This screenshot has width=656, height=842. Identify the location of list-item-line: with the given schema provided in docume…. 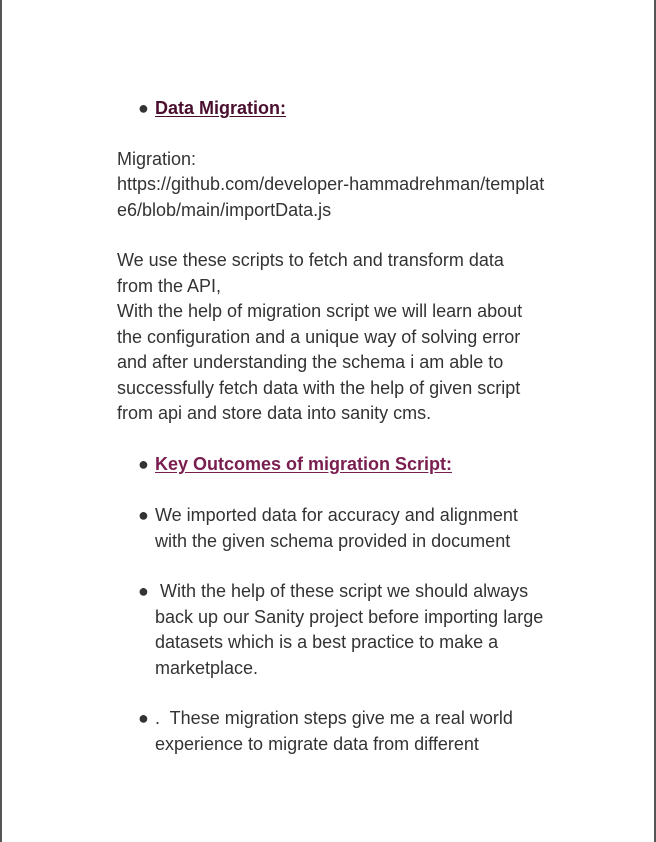
(333, 540).